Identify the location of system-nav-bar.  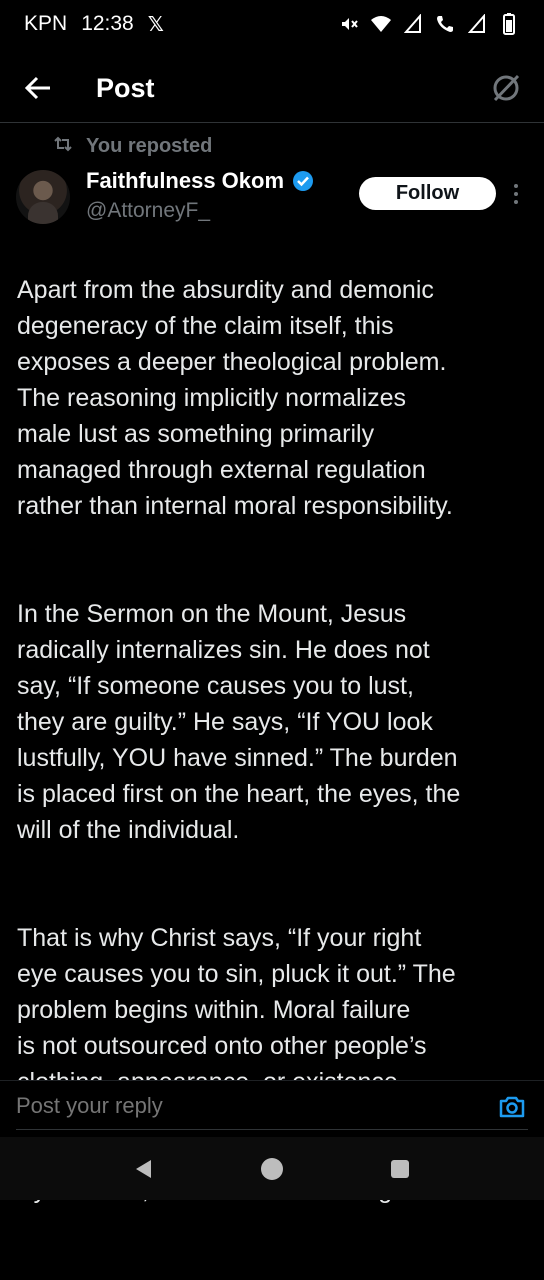
(272, 1168).